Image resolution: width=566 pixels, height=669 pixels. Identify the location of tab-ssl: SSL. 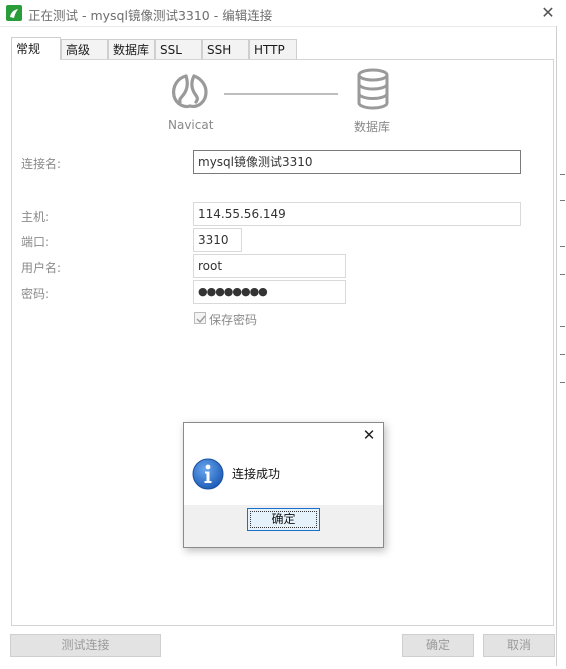
(178, 49).